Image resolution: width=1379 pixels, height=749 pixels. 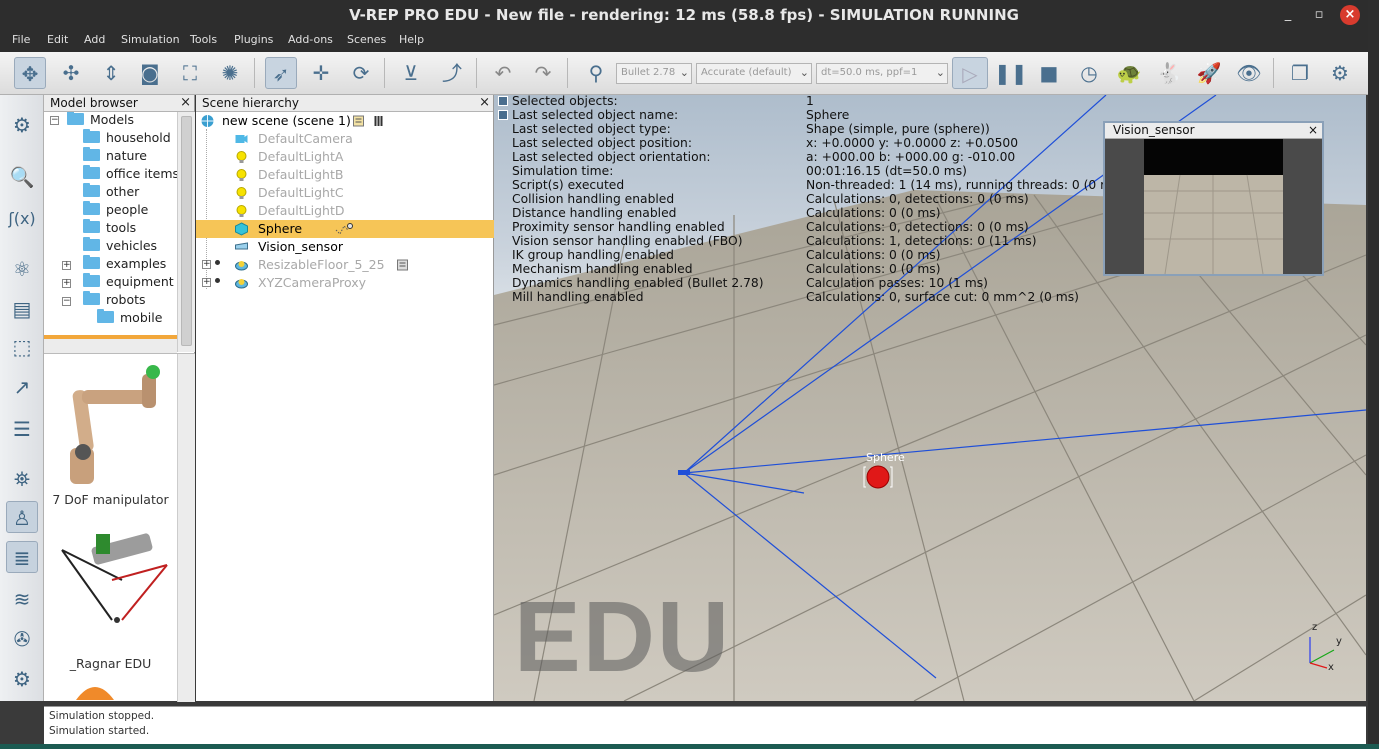 I want to click on hierarchy-item-defaultlightb: DefaultLightB, so click(x=345, y=175).